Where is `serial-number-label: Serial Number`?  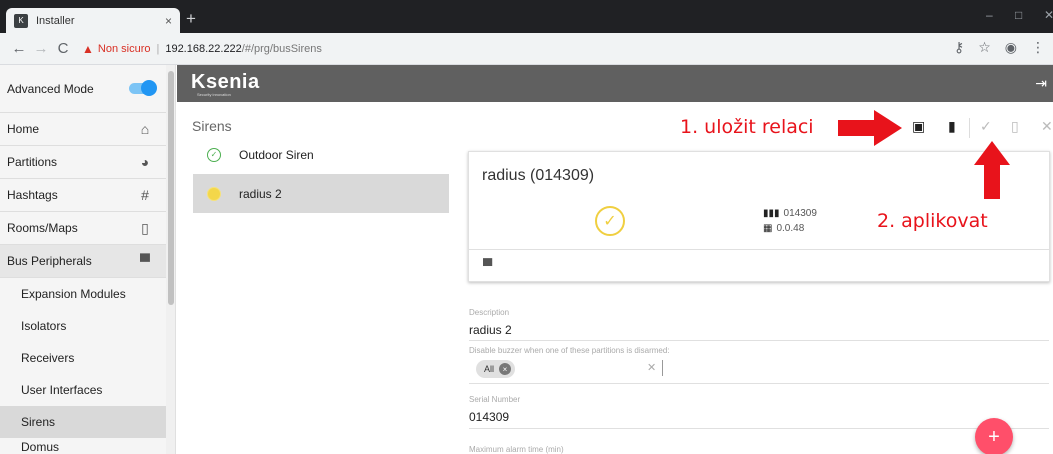 serial-number-label: Serial Number is located at coordinates (495, 399).